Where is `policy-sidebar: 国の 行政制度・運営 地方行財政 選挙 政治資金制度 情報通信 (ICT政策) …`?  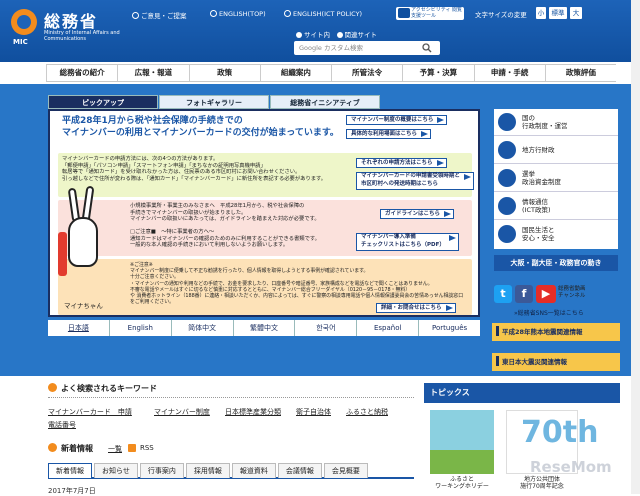 policy-sidebar: 国の 行政制度・運営 地方行財政 選挙 政治資金制度 情報通信 (ICT政策) … is located at coordinates (556, 179).